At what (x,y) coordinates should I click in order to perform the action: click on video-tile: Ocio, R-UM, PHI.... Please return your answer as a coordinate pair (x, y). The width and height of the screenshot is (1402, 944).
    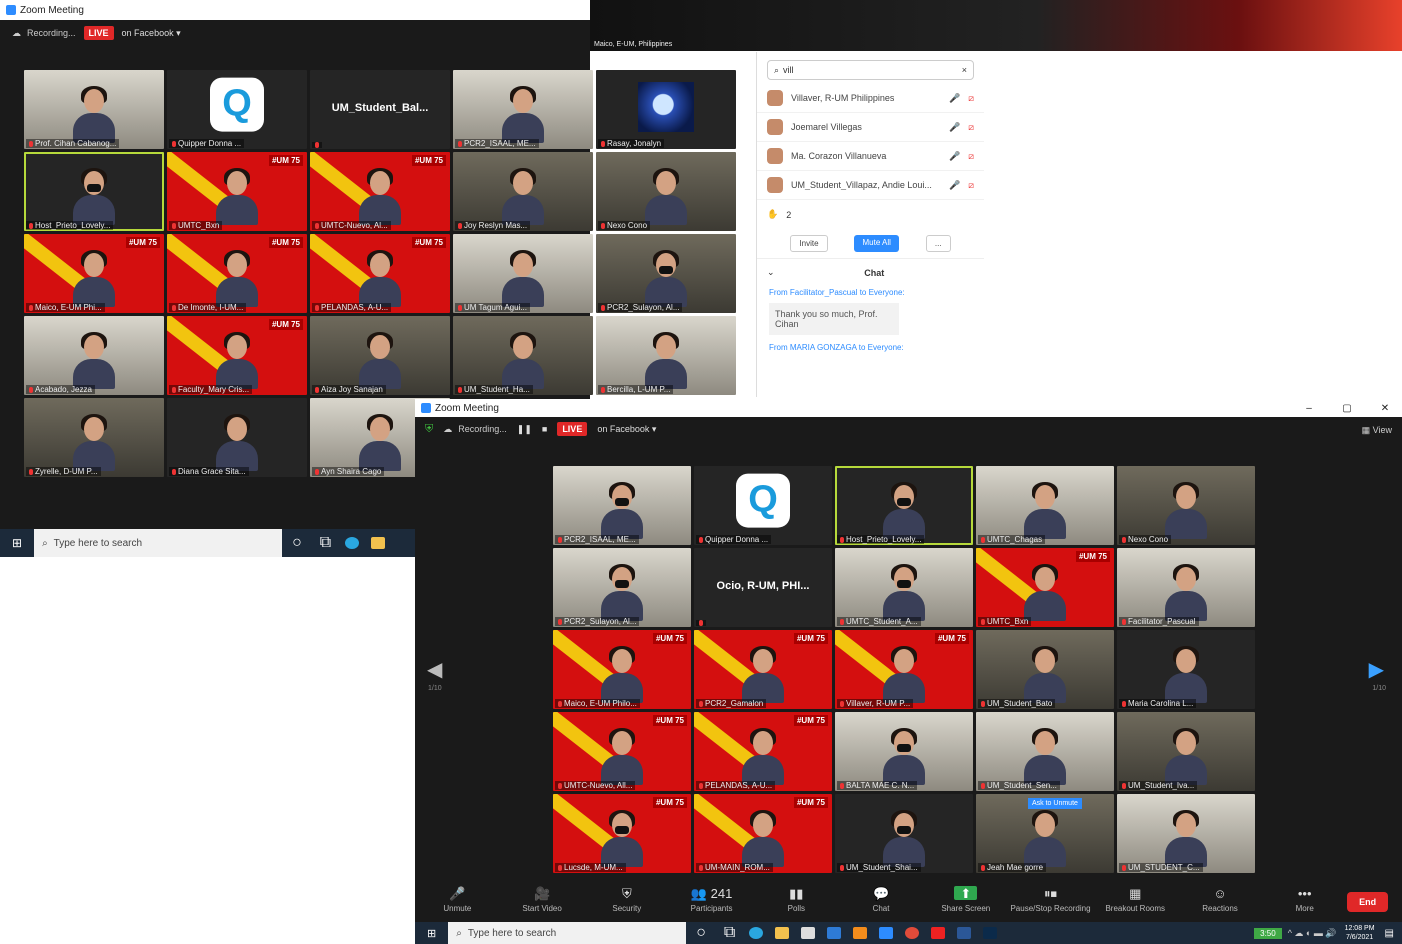
    Looking at the image, I should click on (763, 587).